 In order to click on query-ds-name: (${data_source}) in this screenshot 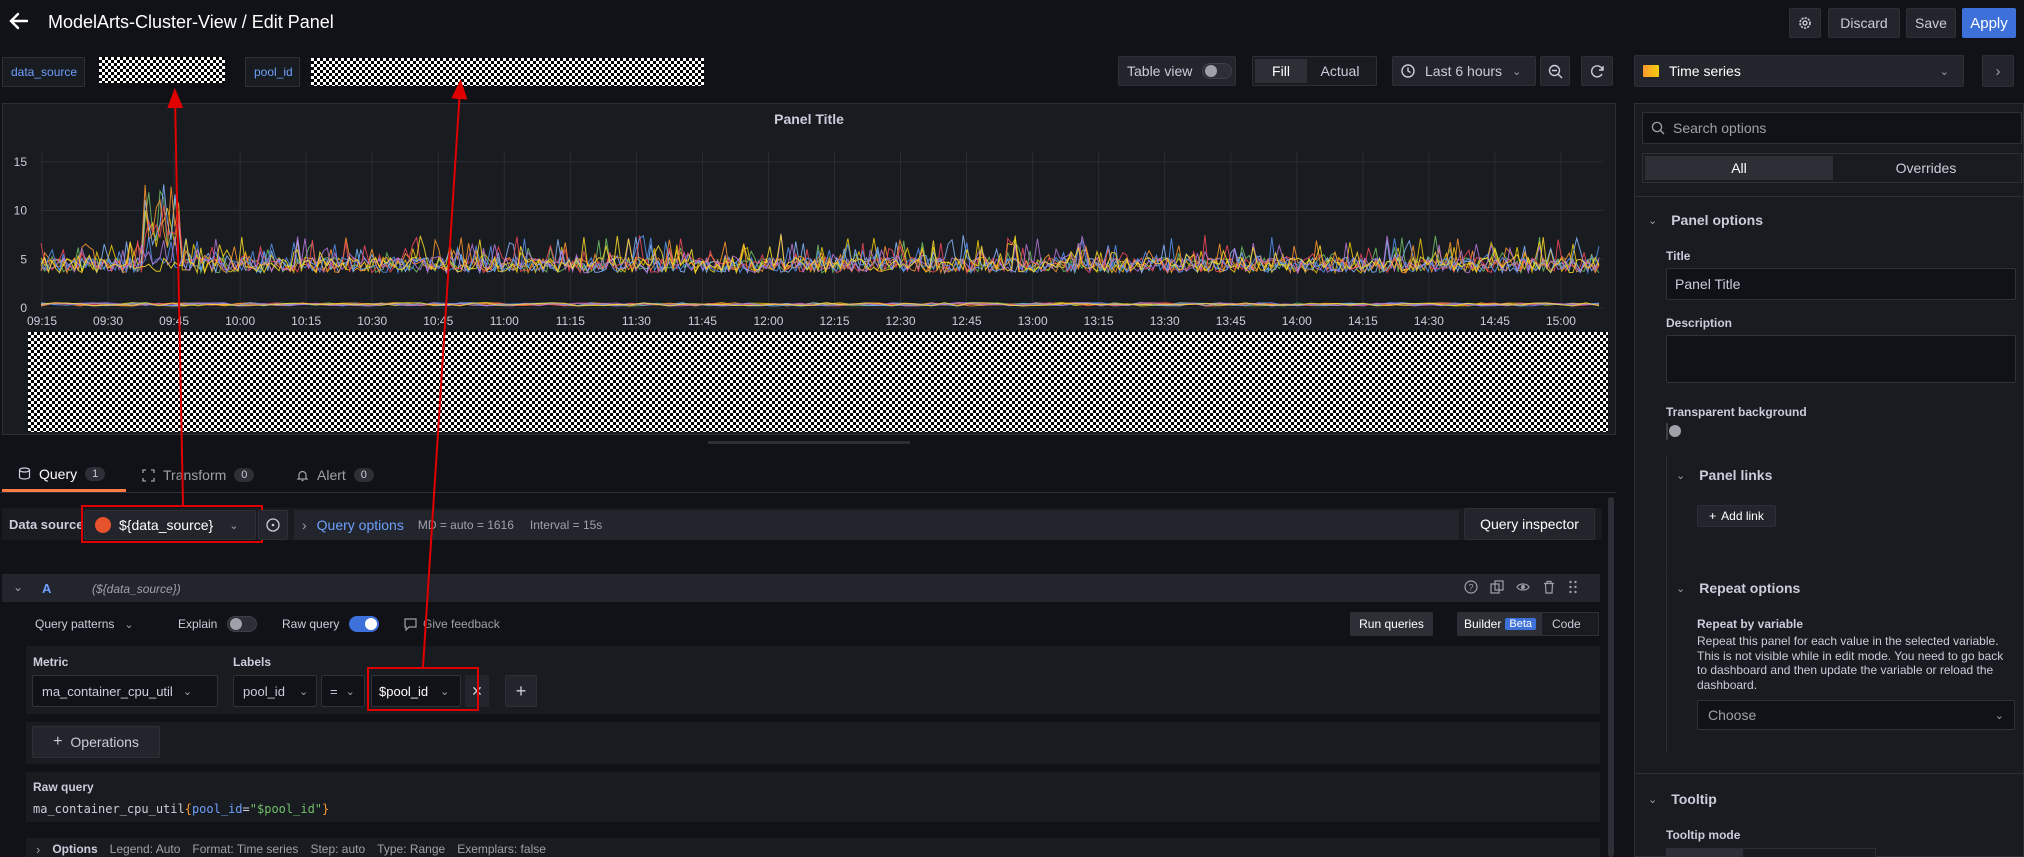, I will do `click(136, 589)`.